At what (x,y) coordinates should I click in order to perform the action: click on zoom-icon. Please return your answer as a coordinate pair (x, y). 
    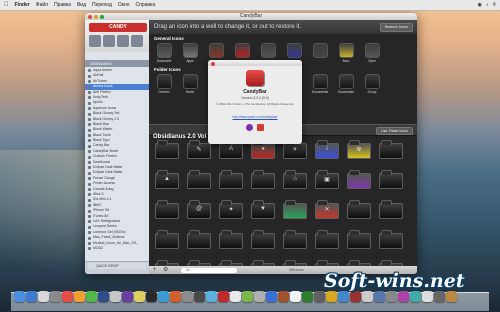
    Looking at the image, I should click on (102, 16).